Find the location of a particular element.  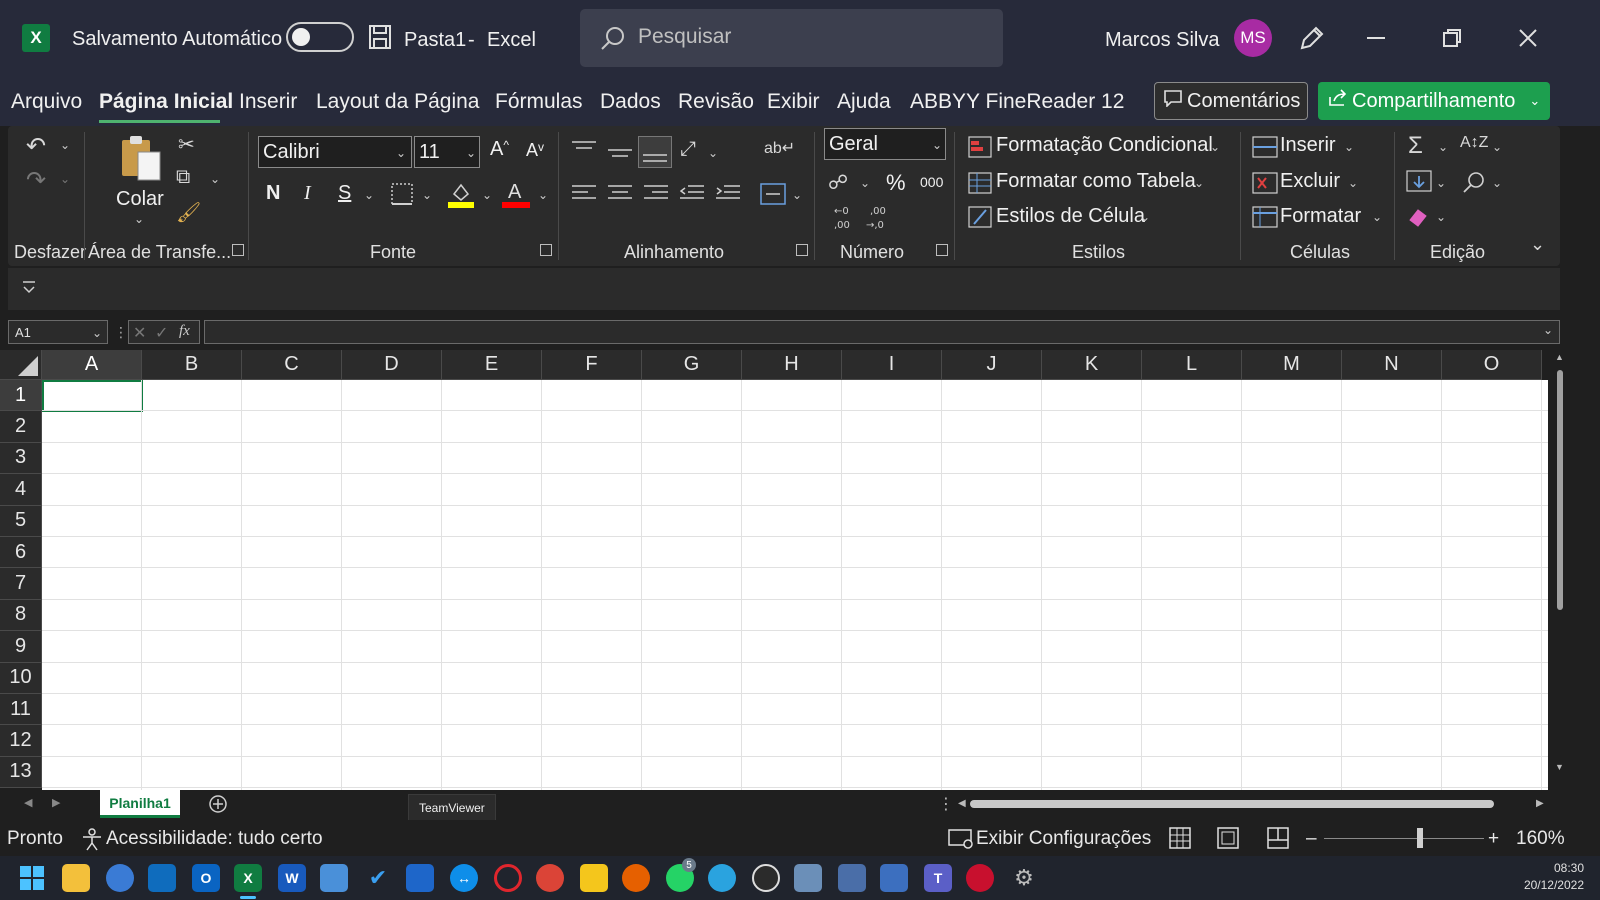

vertical-scroll-thumb is located at coordinates (1560, 490).